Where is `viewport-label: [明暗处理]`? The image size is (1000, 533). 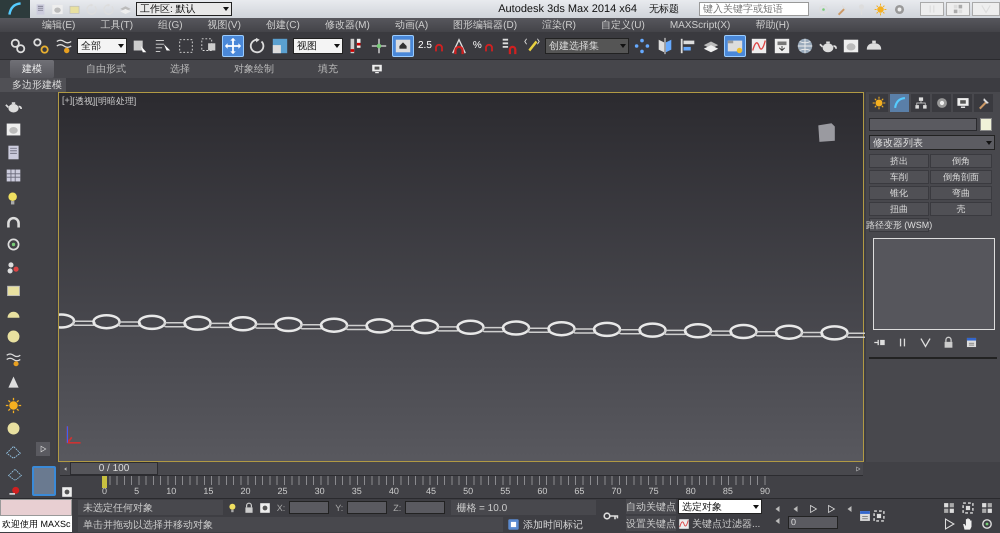 viewport-label: [明暗处理] is located at coordinates (115, 101).